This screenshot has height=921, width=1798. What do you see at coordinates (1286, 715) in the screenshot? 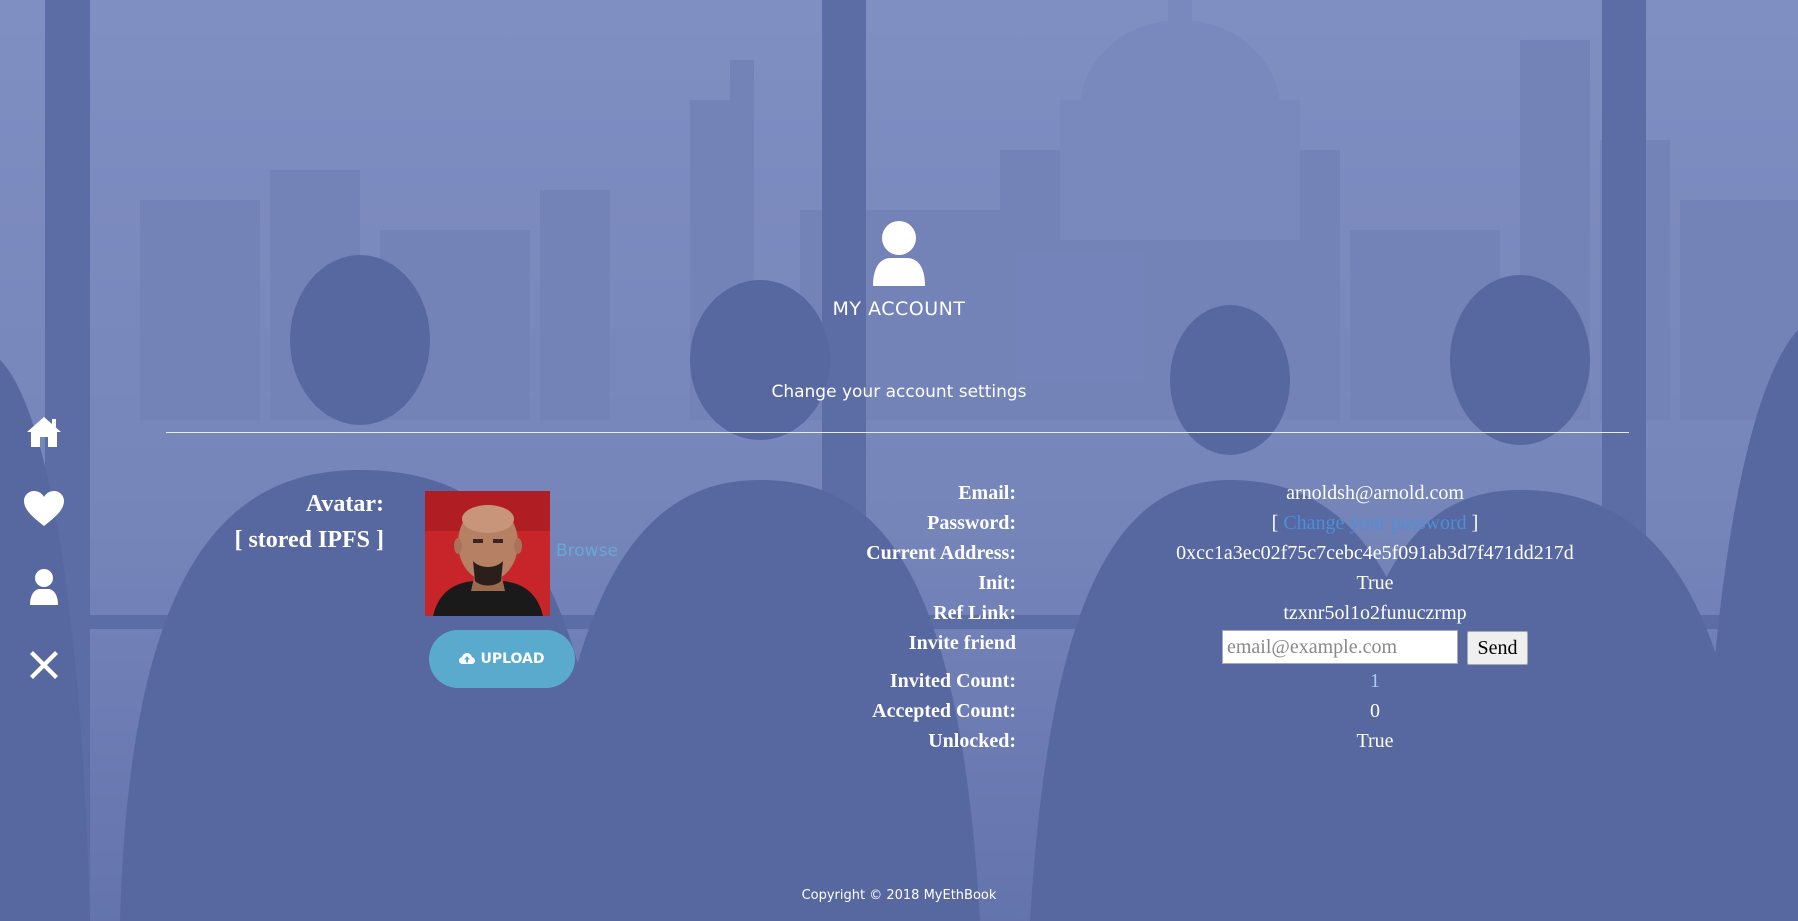
I see `accepted-count-row: Accepted Count: 0` at bounding box center [1286, 715].